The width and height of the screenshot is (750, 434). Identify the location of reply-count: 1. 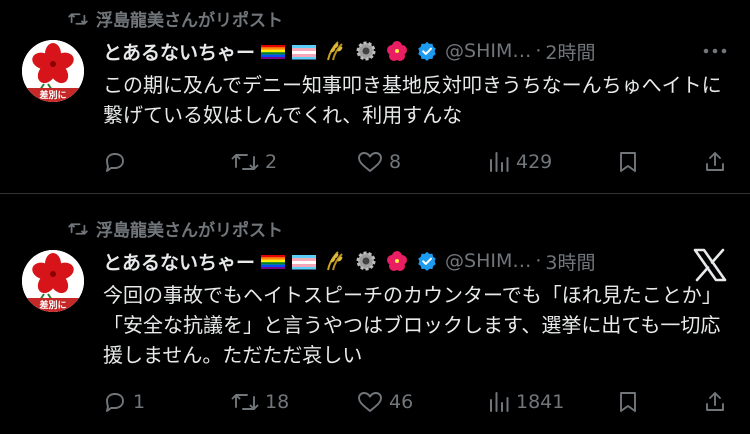
(139, 402).